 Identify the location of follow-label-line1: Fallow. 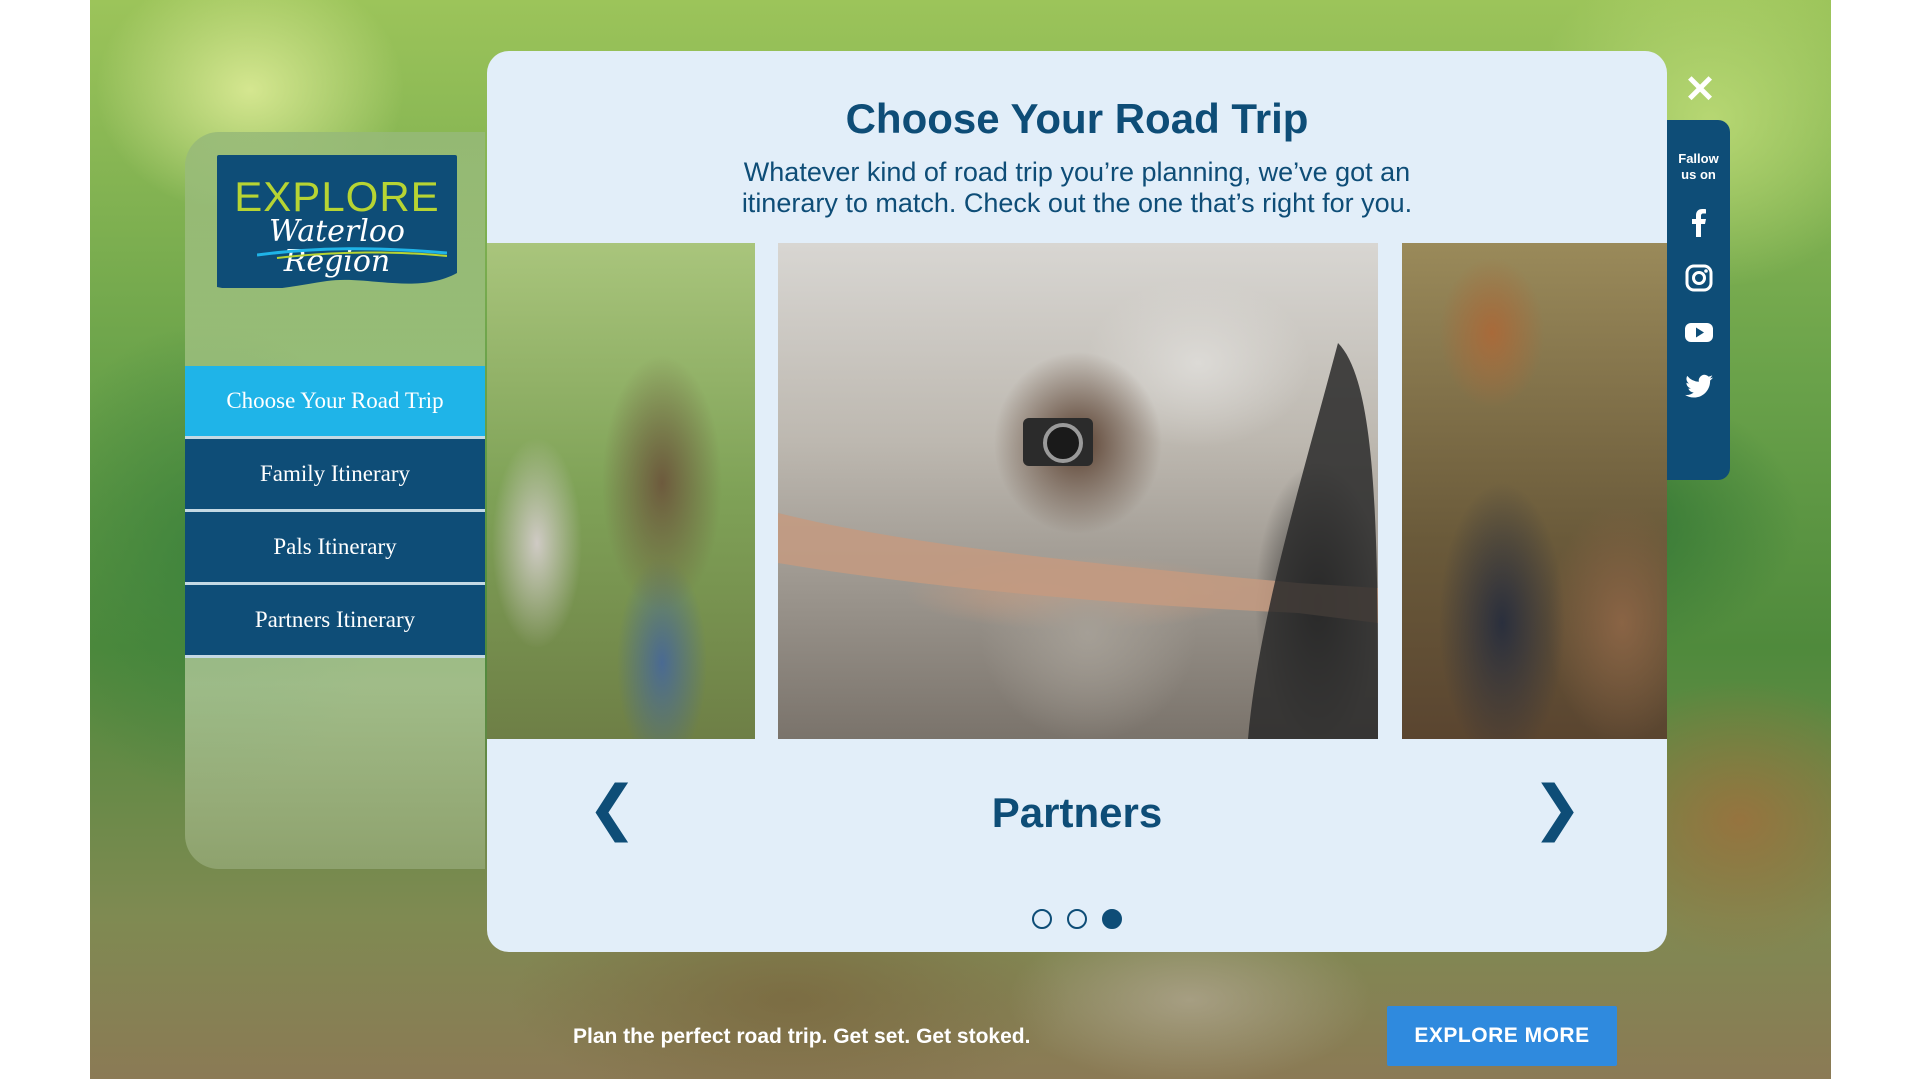
(1698, 158).